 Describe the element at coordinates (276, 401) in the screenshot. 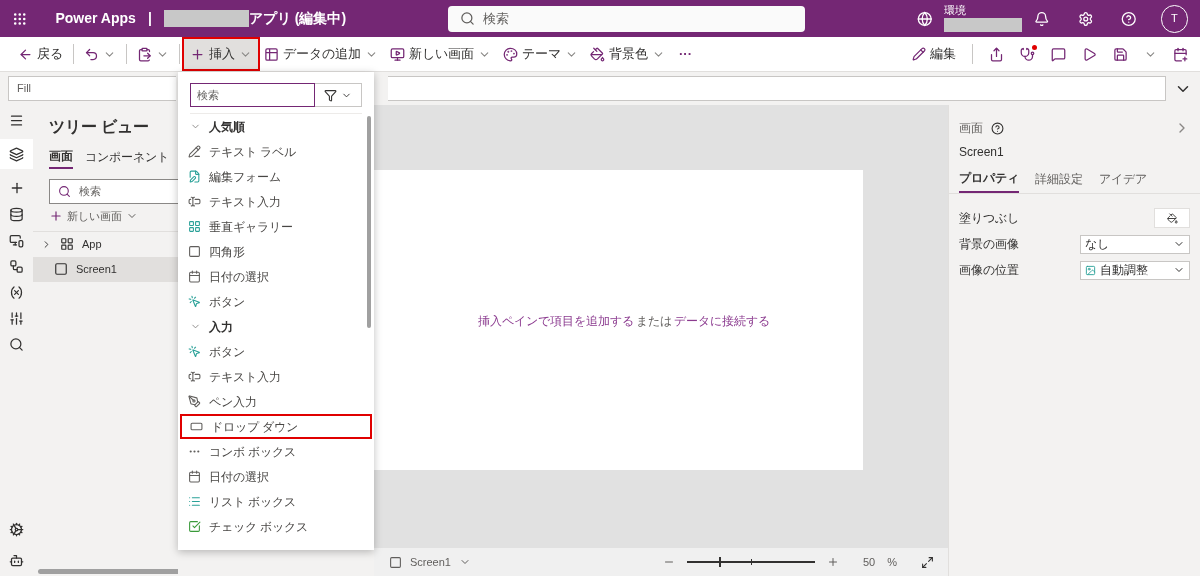

I see `insert-item: ペン入力` at that location.